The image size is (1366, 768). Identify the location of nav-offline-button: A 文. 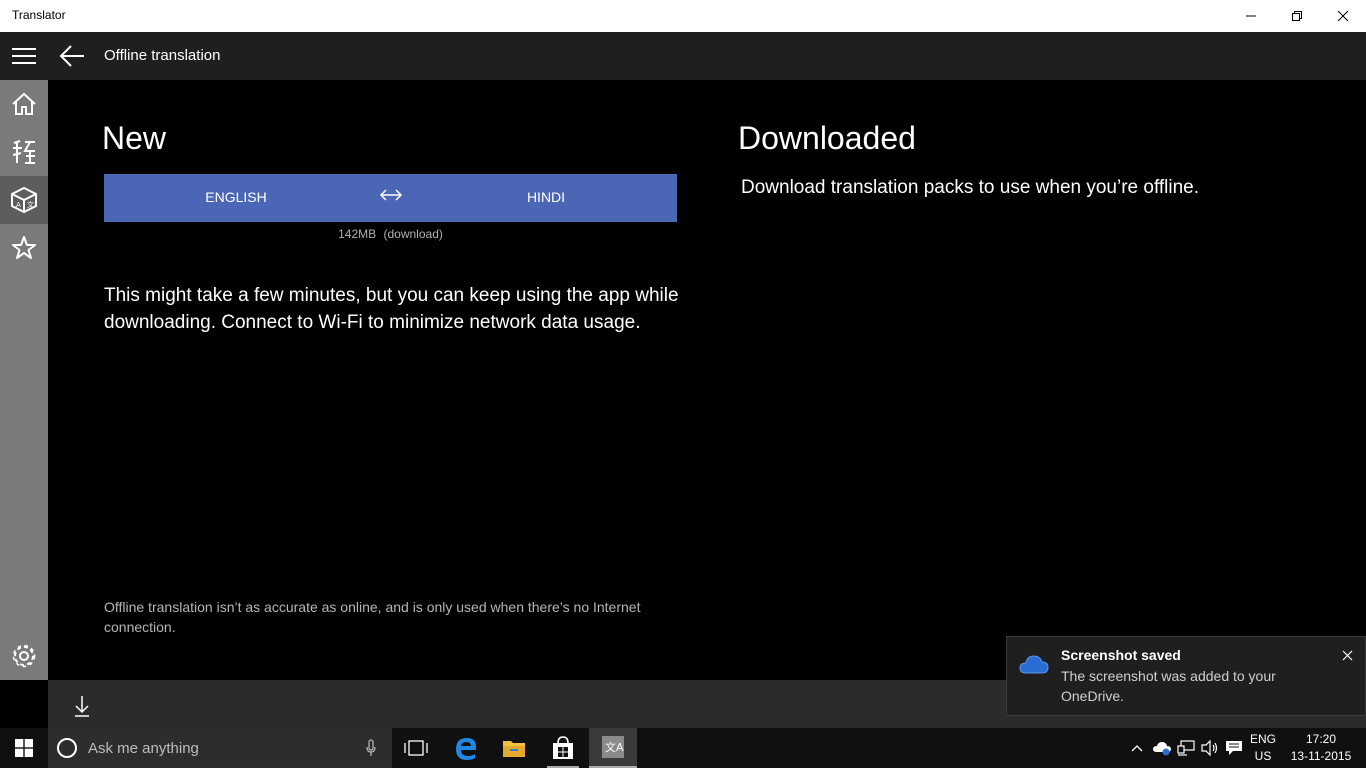
(24, 200).